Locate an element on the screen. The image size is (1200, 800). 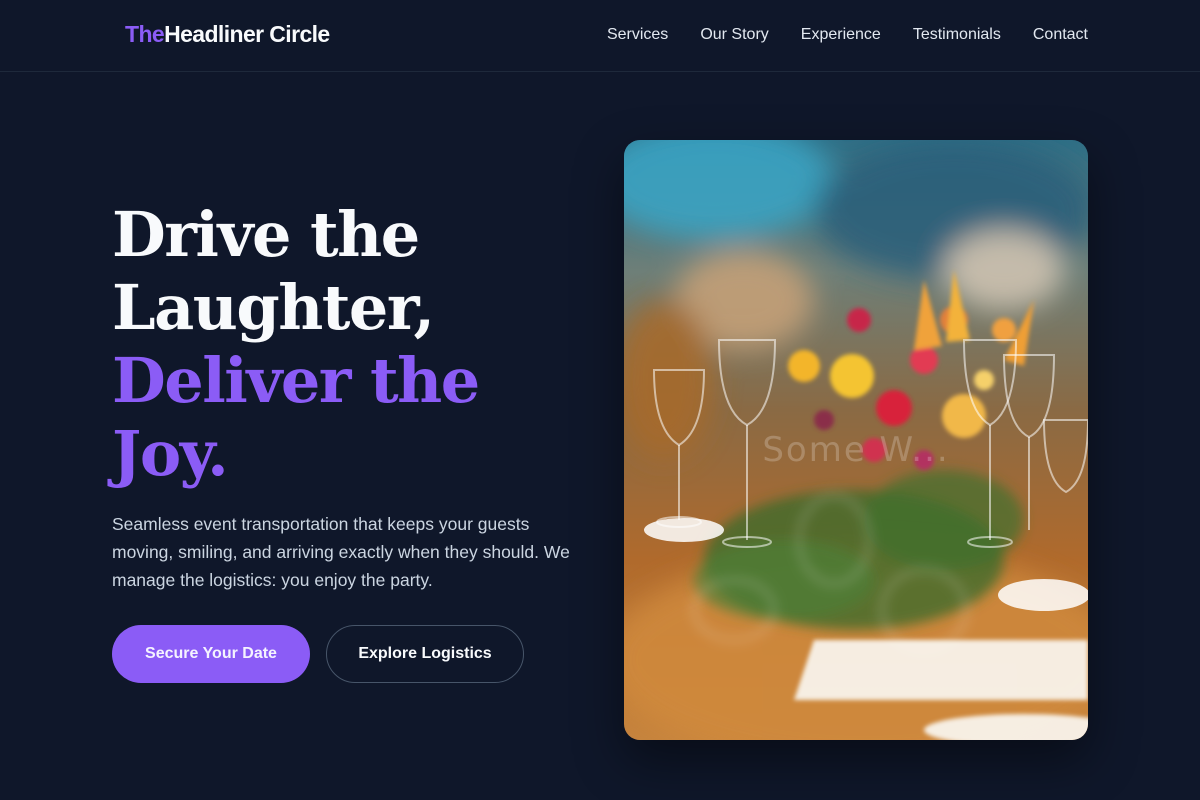
hero-title-line-2: Laughter, is located at coordinates (273, 307).